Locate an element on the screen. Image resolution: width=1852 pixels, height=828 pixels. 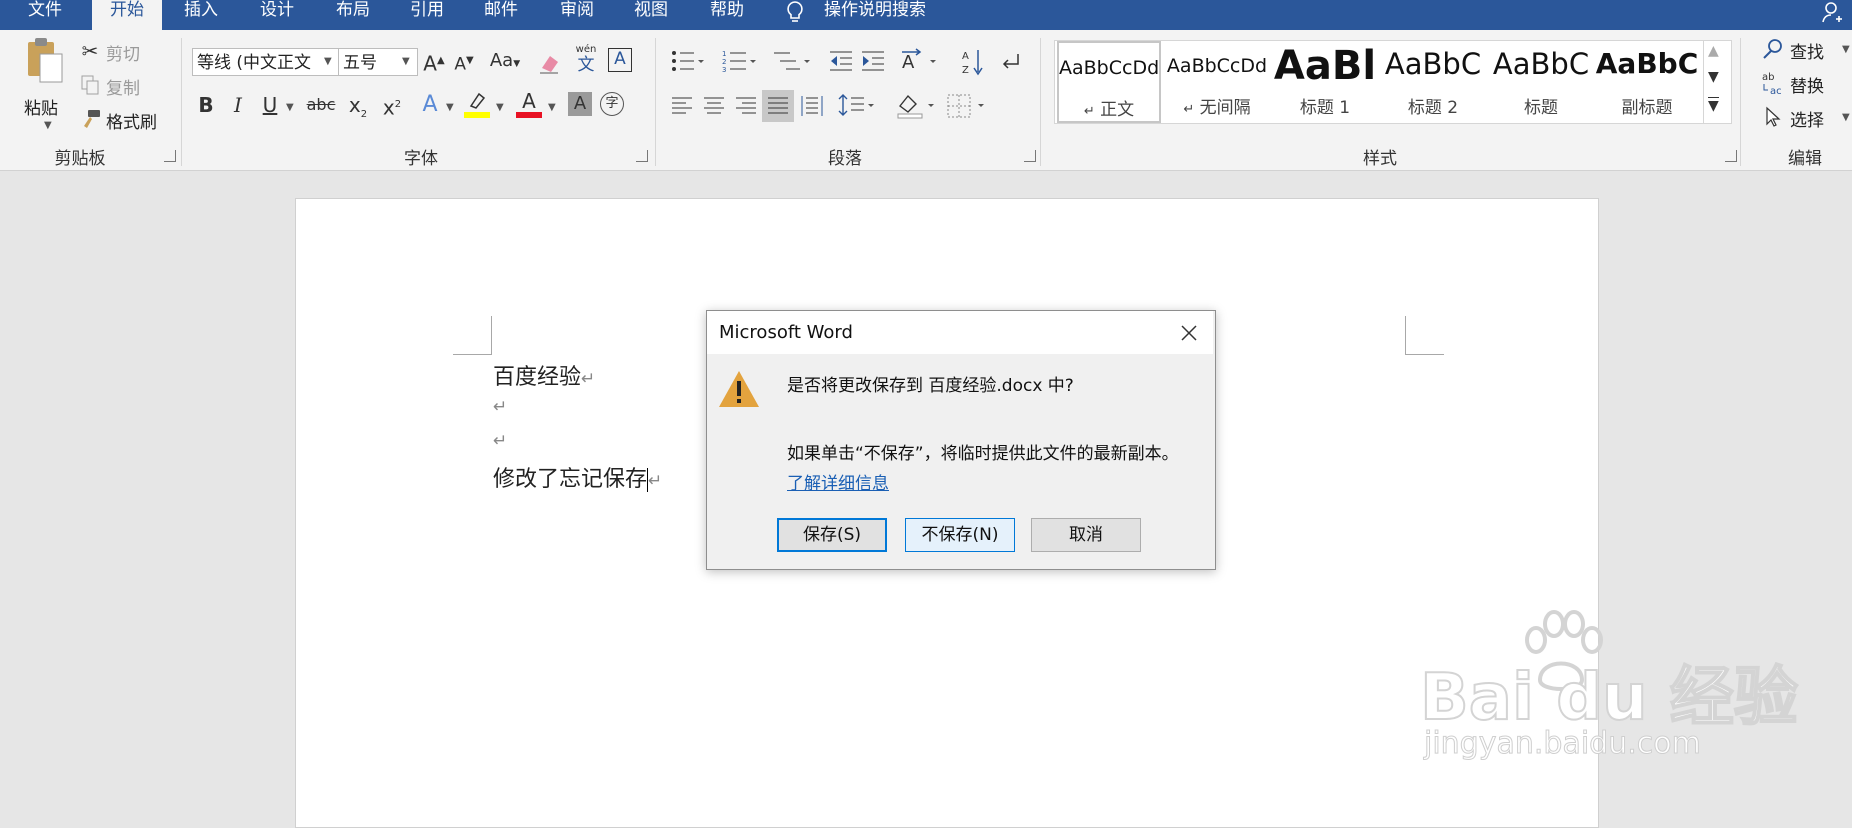
font-name-dropdown-icon: ▼ is located at coordinates (328, 61).